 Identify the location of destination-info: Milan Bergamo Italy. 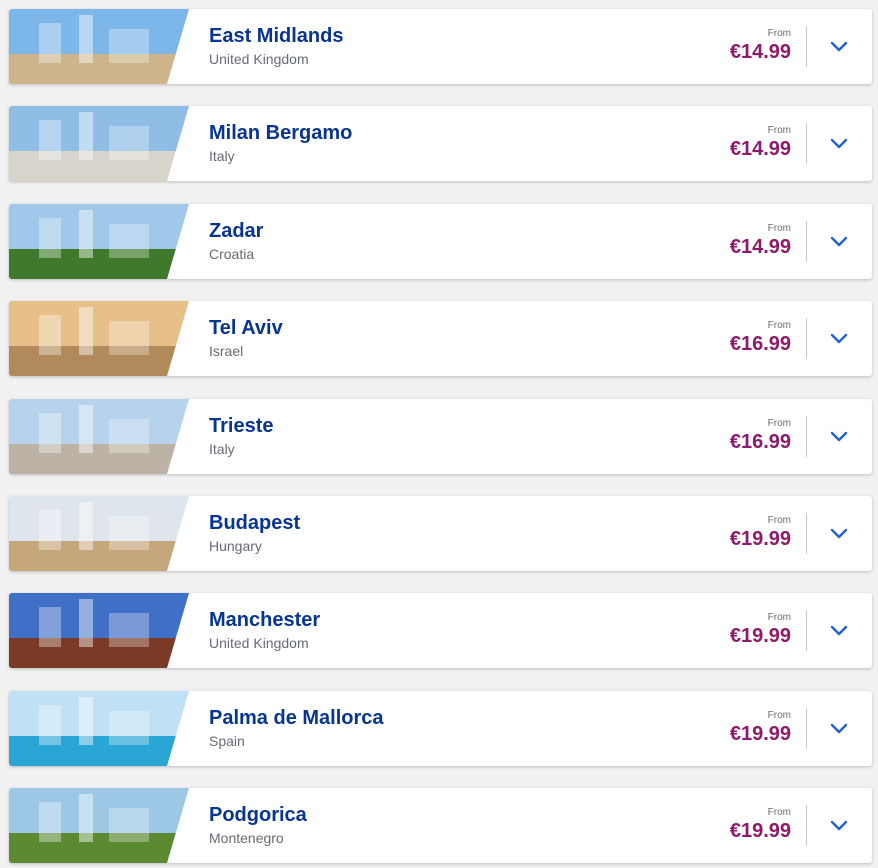
(280, 143).